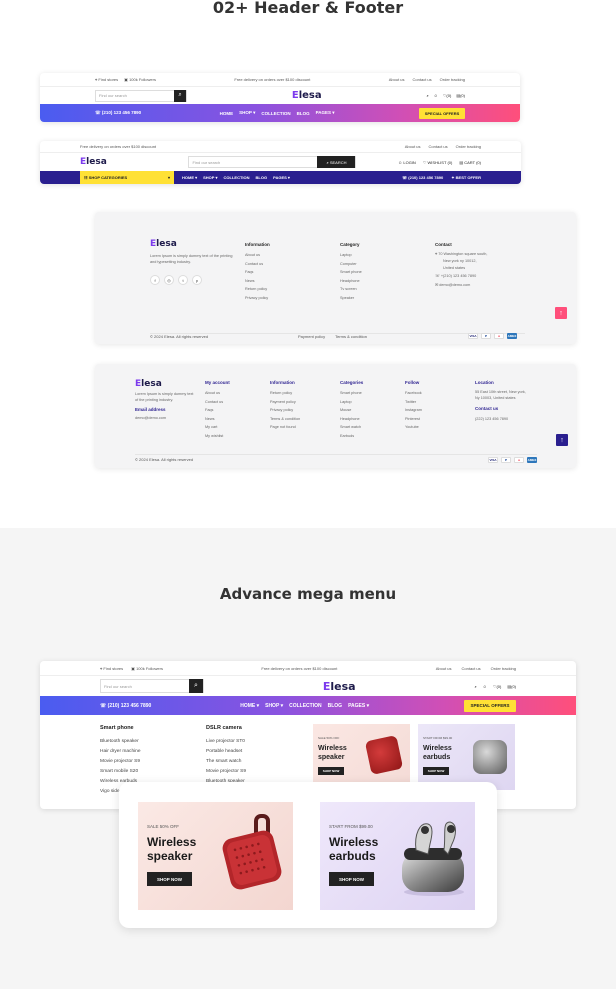 Image resolution: width=616 pixels, height=989 pixels. Describe the element at coordinates (413, 402) in the screenshot. I see `footer-link: Twitter` at that location.